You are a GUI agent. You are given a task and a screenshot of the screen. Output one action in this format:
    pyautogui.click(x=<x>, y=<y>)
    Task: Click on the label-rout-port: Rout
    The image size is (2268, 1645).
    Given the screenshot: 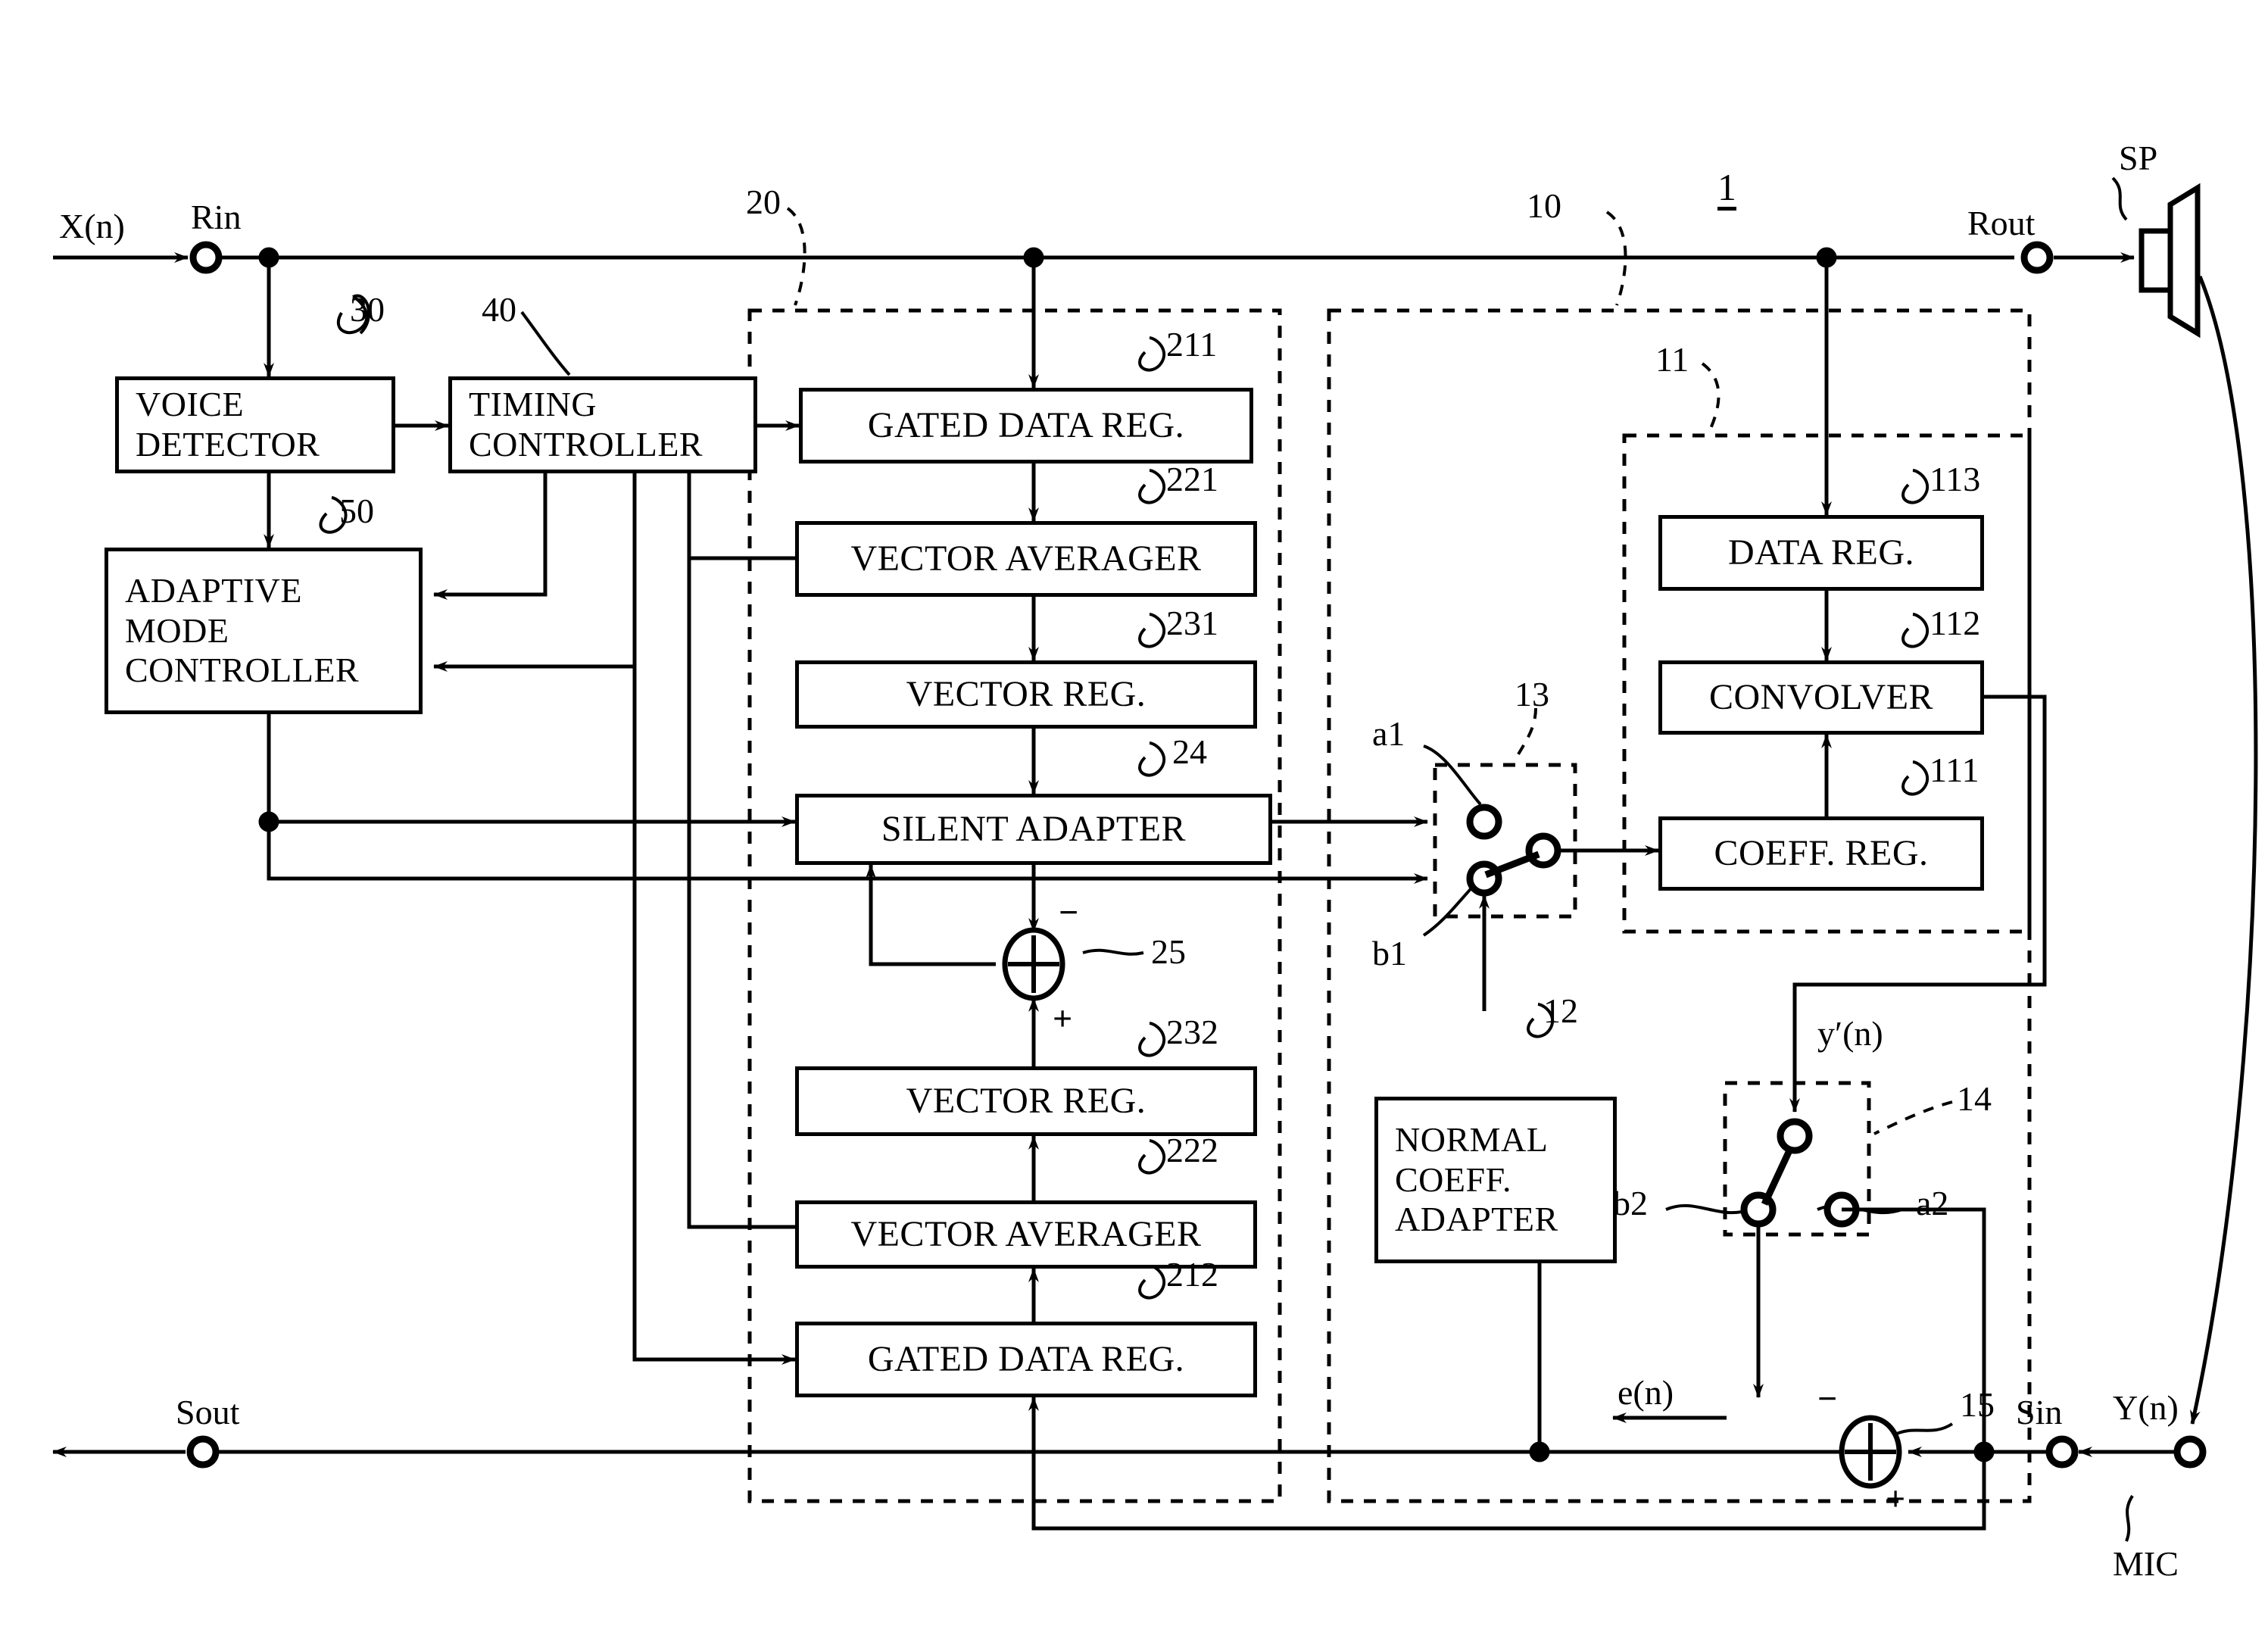 What is the action you would take?
    pyautogui.click(x=2001, y=223)
    